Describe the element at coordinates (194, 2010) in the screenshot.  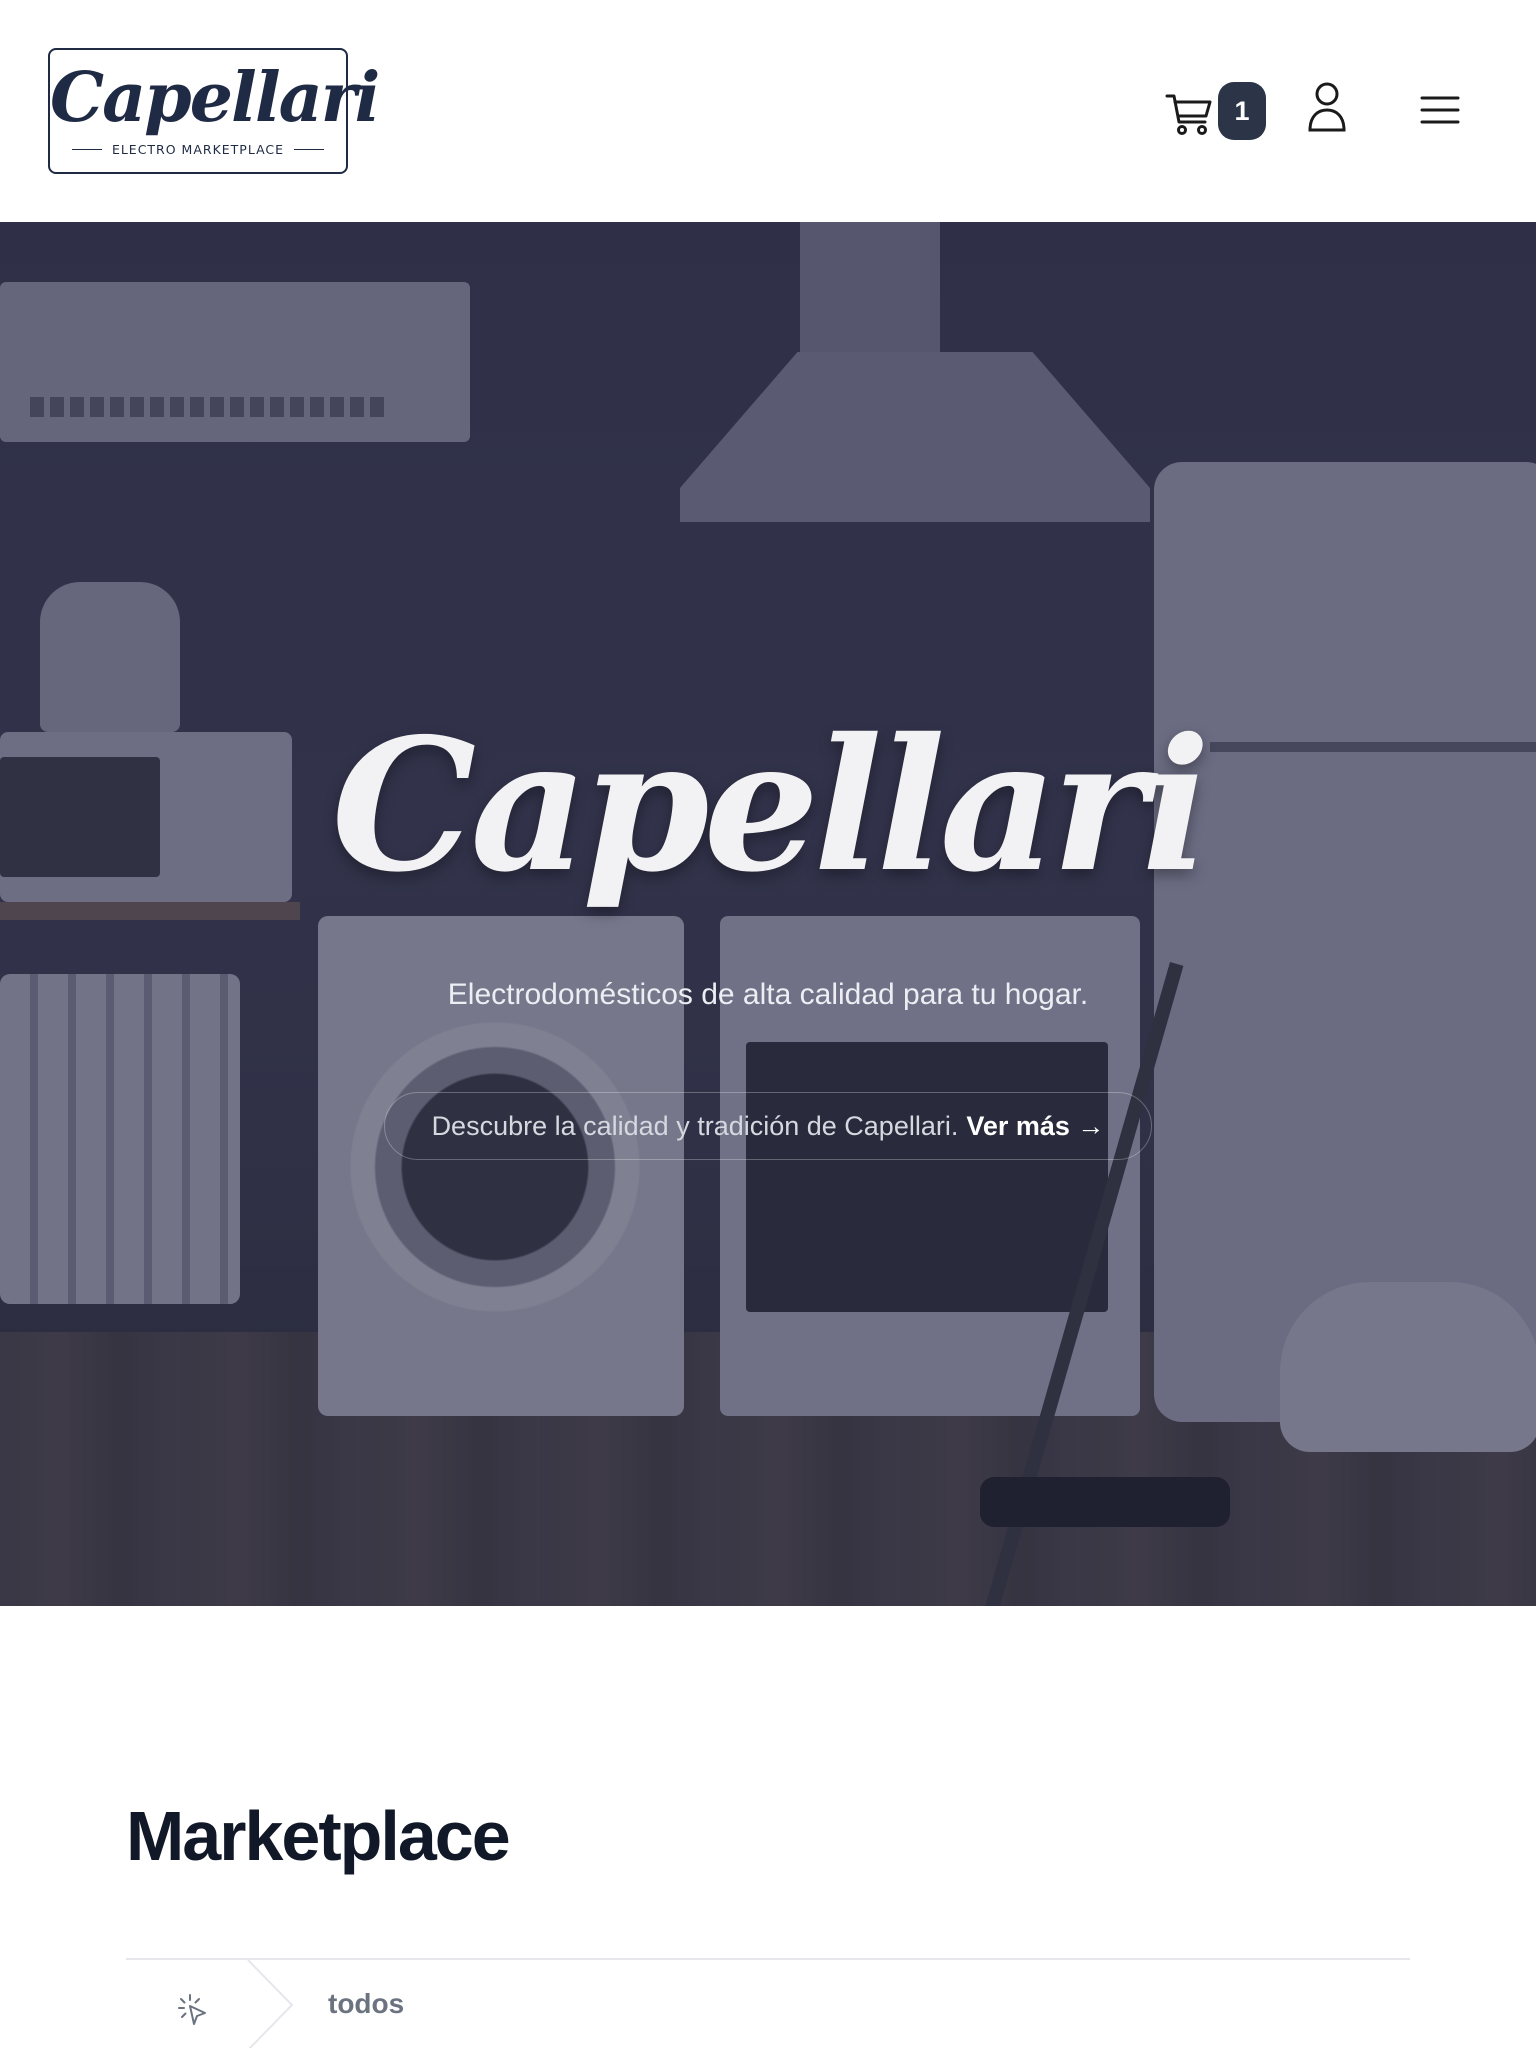
I see `cursor-click-icon` at that location.